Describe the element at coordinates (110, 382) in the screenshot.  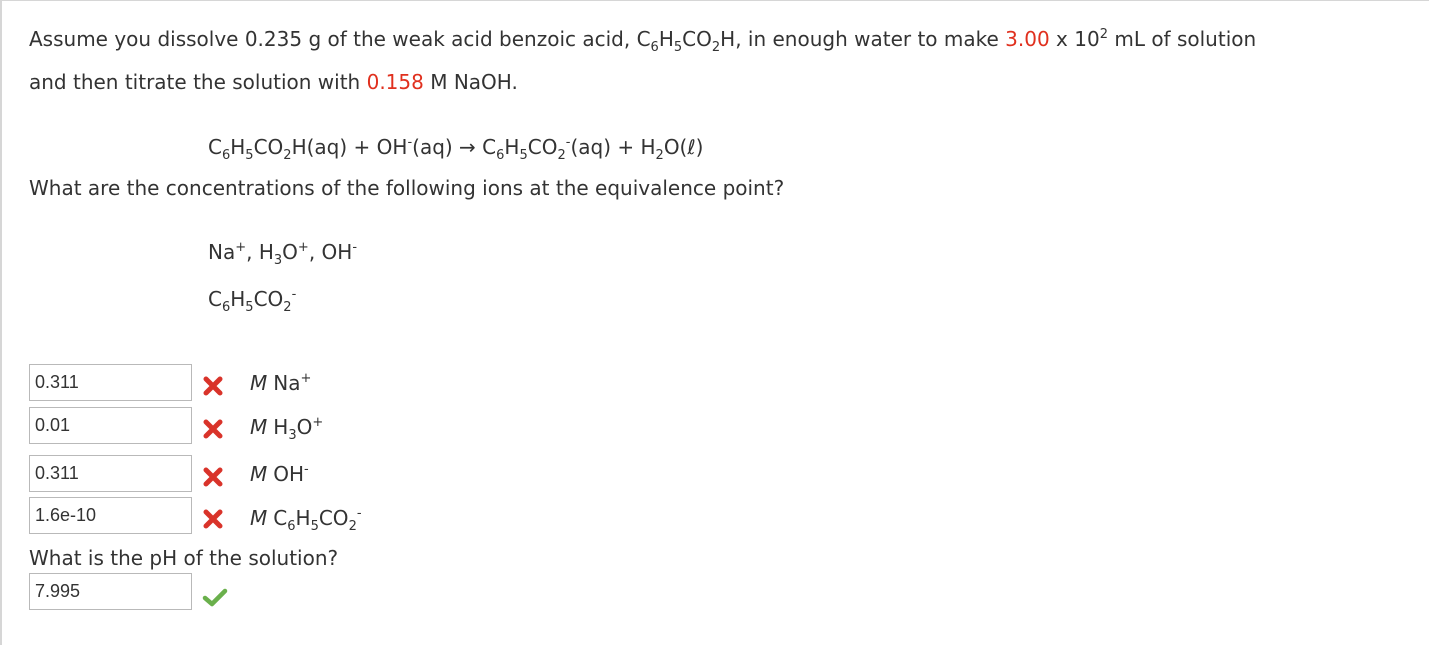
I see `answer-na-input: 0.311` at that location.